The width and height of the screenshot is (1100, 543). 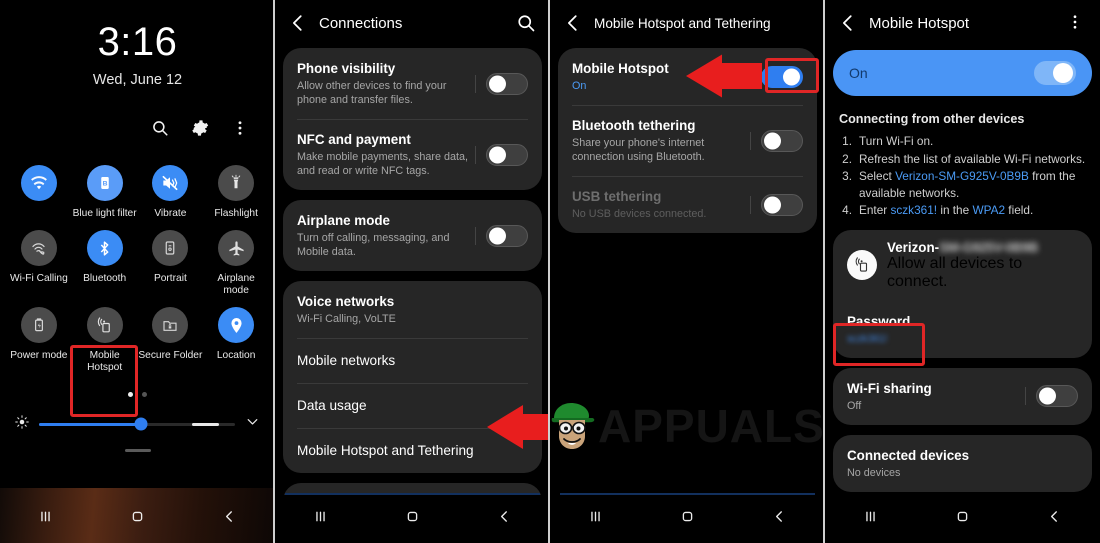 I want to click on step-number: 2., so click(x=847, y=158).